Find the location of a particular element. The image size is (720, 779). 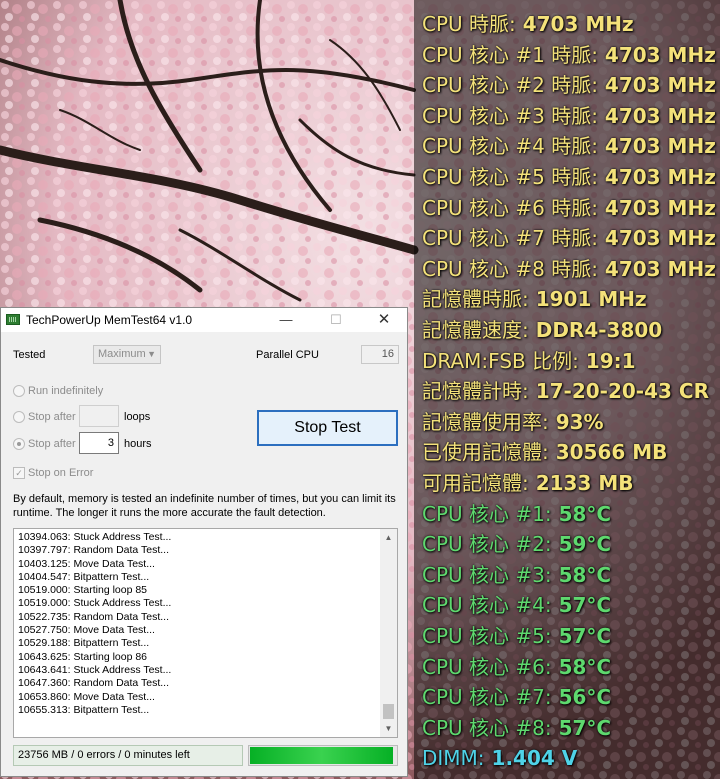

parallel-cpu-field: 16 is located at coordinates (380, 354).